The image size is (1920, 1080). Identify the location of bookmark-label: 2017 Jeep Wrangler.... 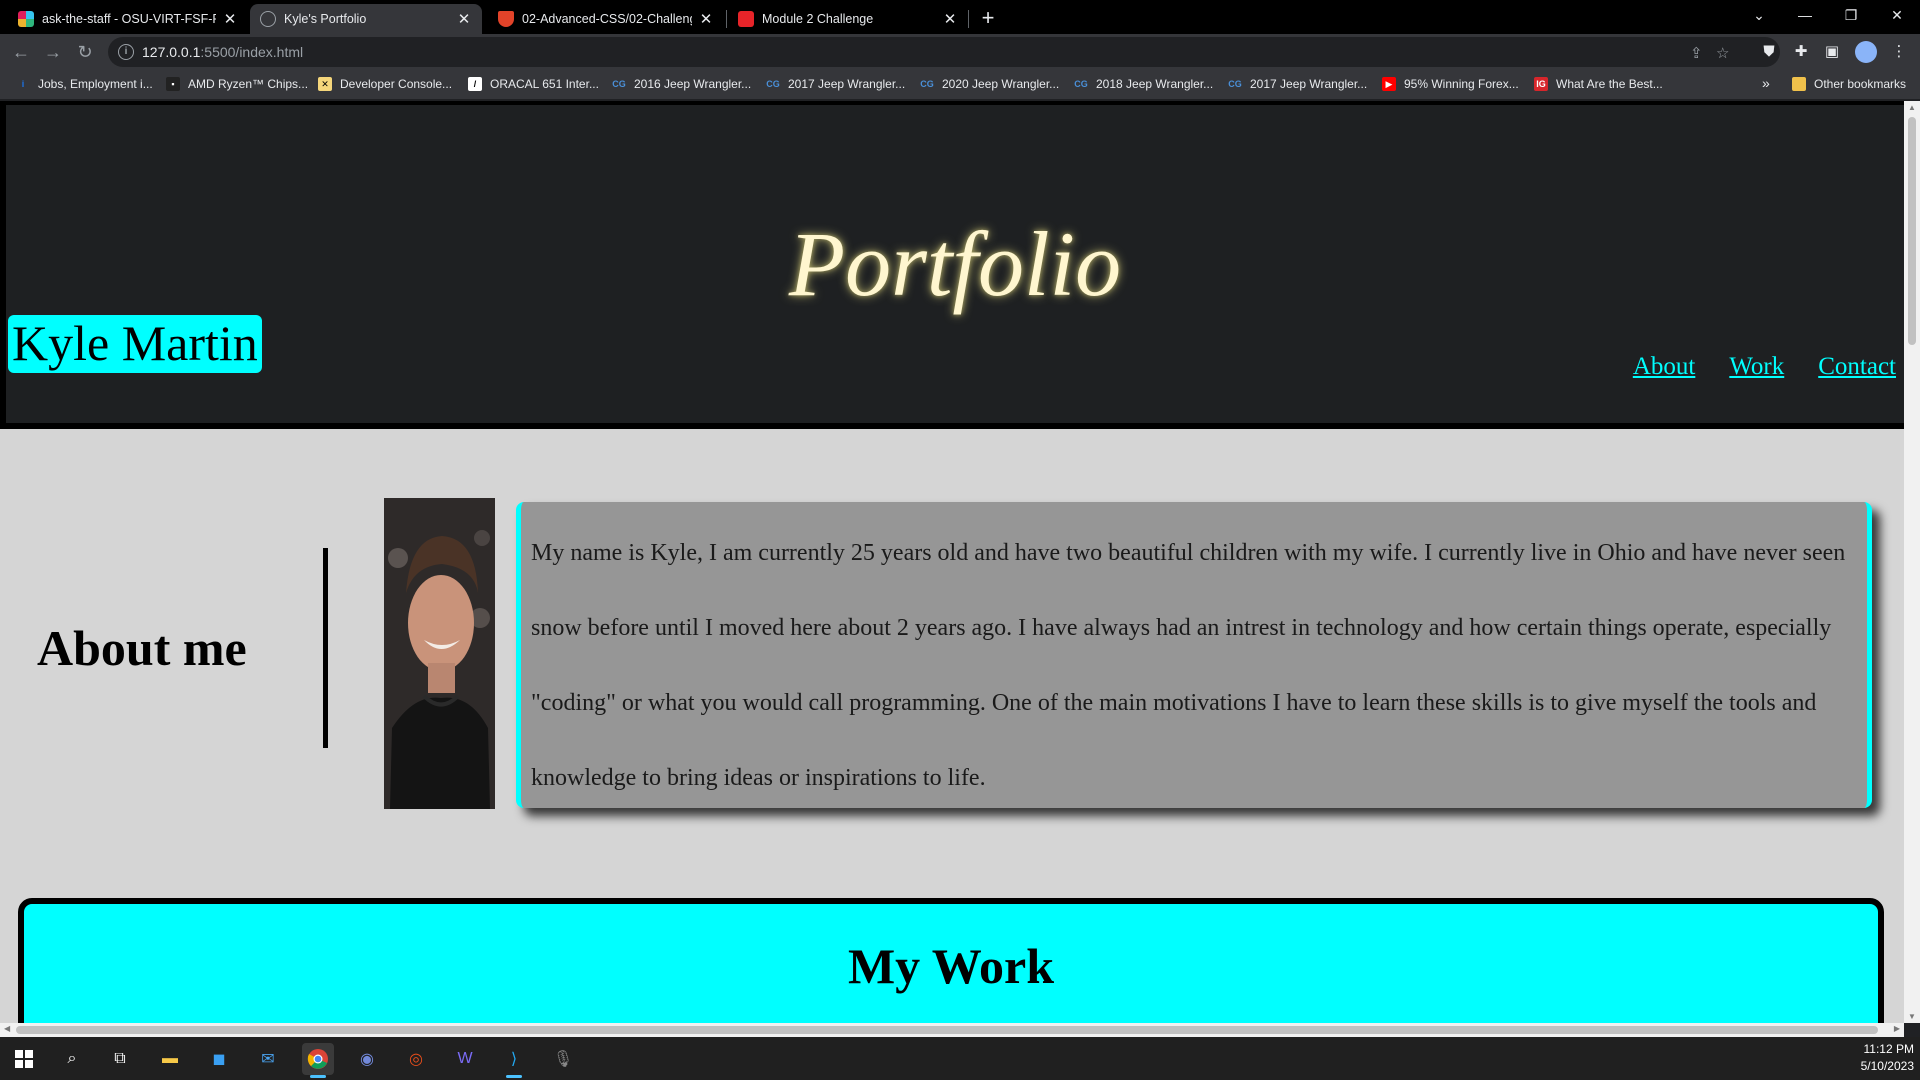
(847, 84).